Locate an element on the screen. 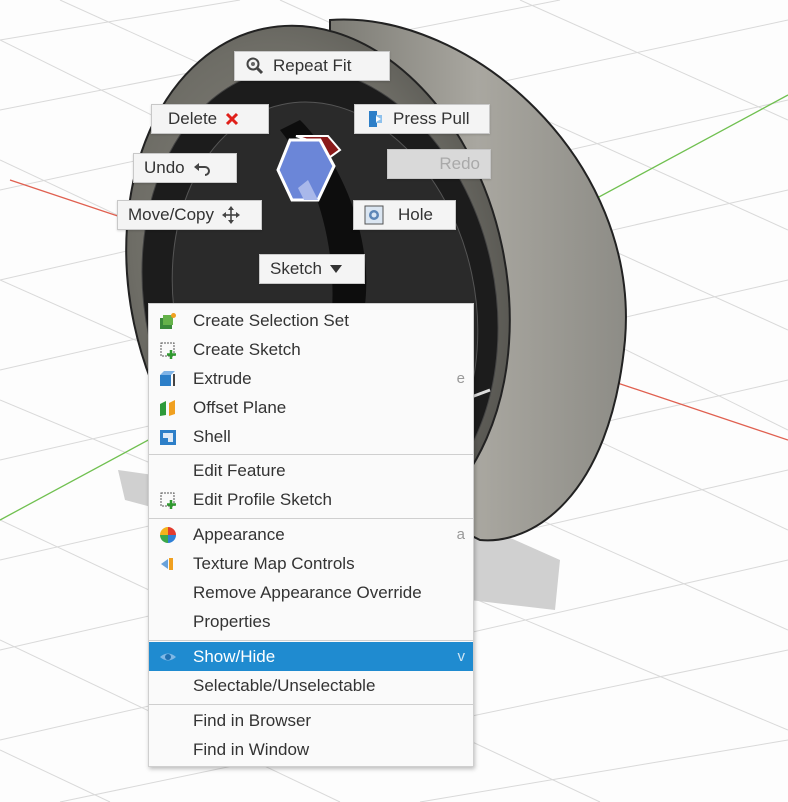 Image resolution: width=788 pixels, height=802 pixels. undo-button: Undo is located at coordinates (185, 168).